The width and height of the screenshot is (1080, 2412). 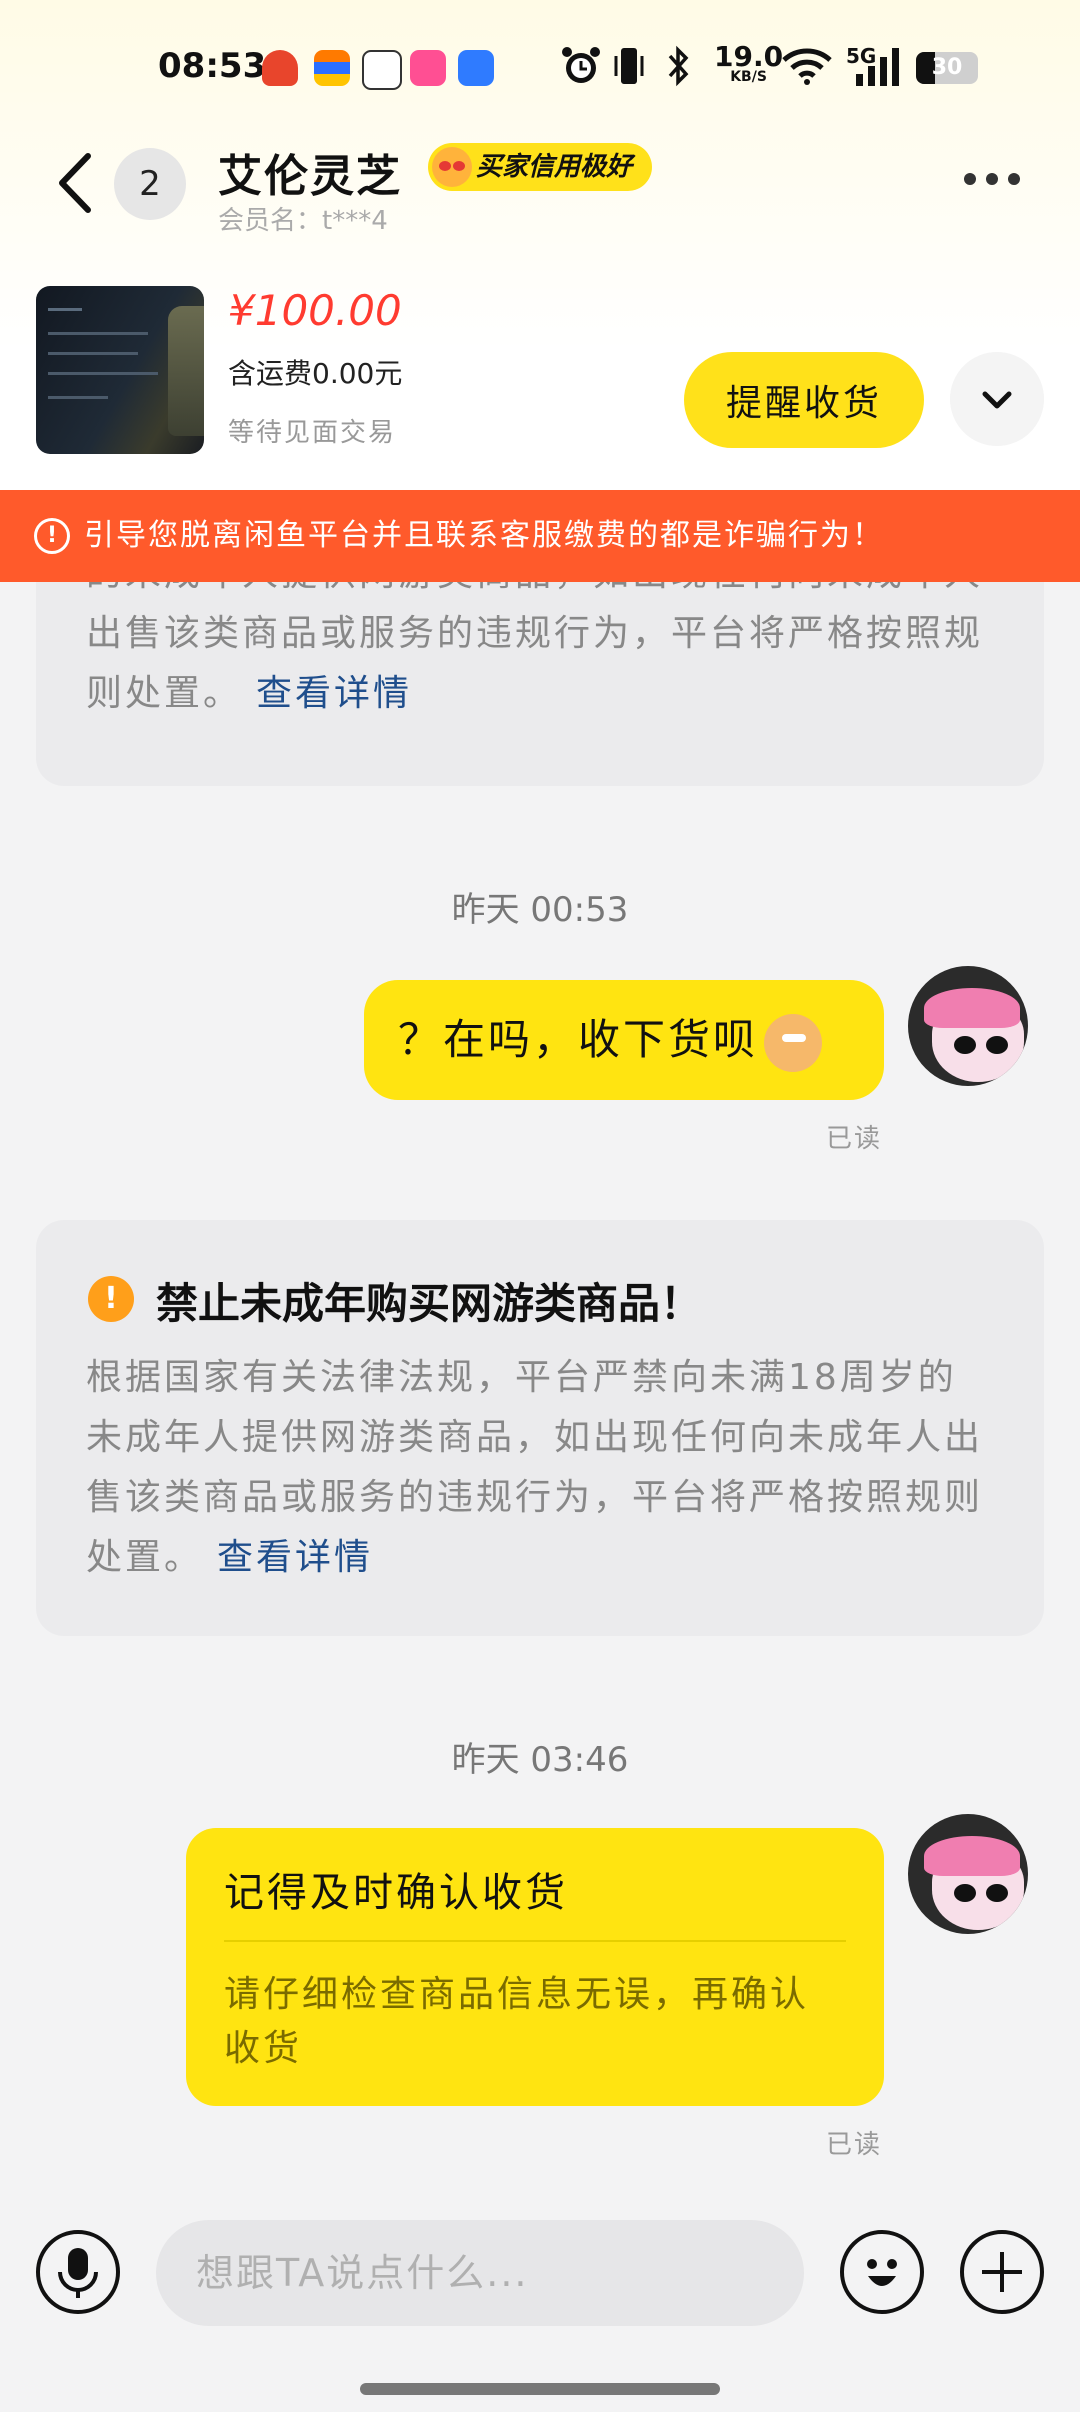 What do you see at coordinates (540, 2389) in the screenshot?
I see `home-indicator` at bounding box center [540, 2389].